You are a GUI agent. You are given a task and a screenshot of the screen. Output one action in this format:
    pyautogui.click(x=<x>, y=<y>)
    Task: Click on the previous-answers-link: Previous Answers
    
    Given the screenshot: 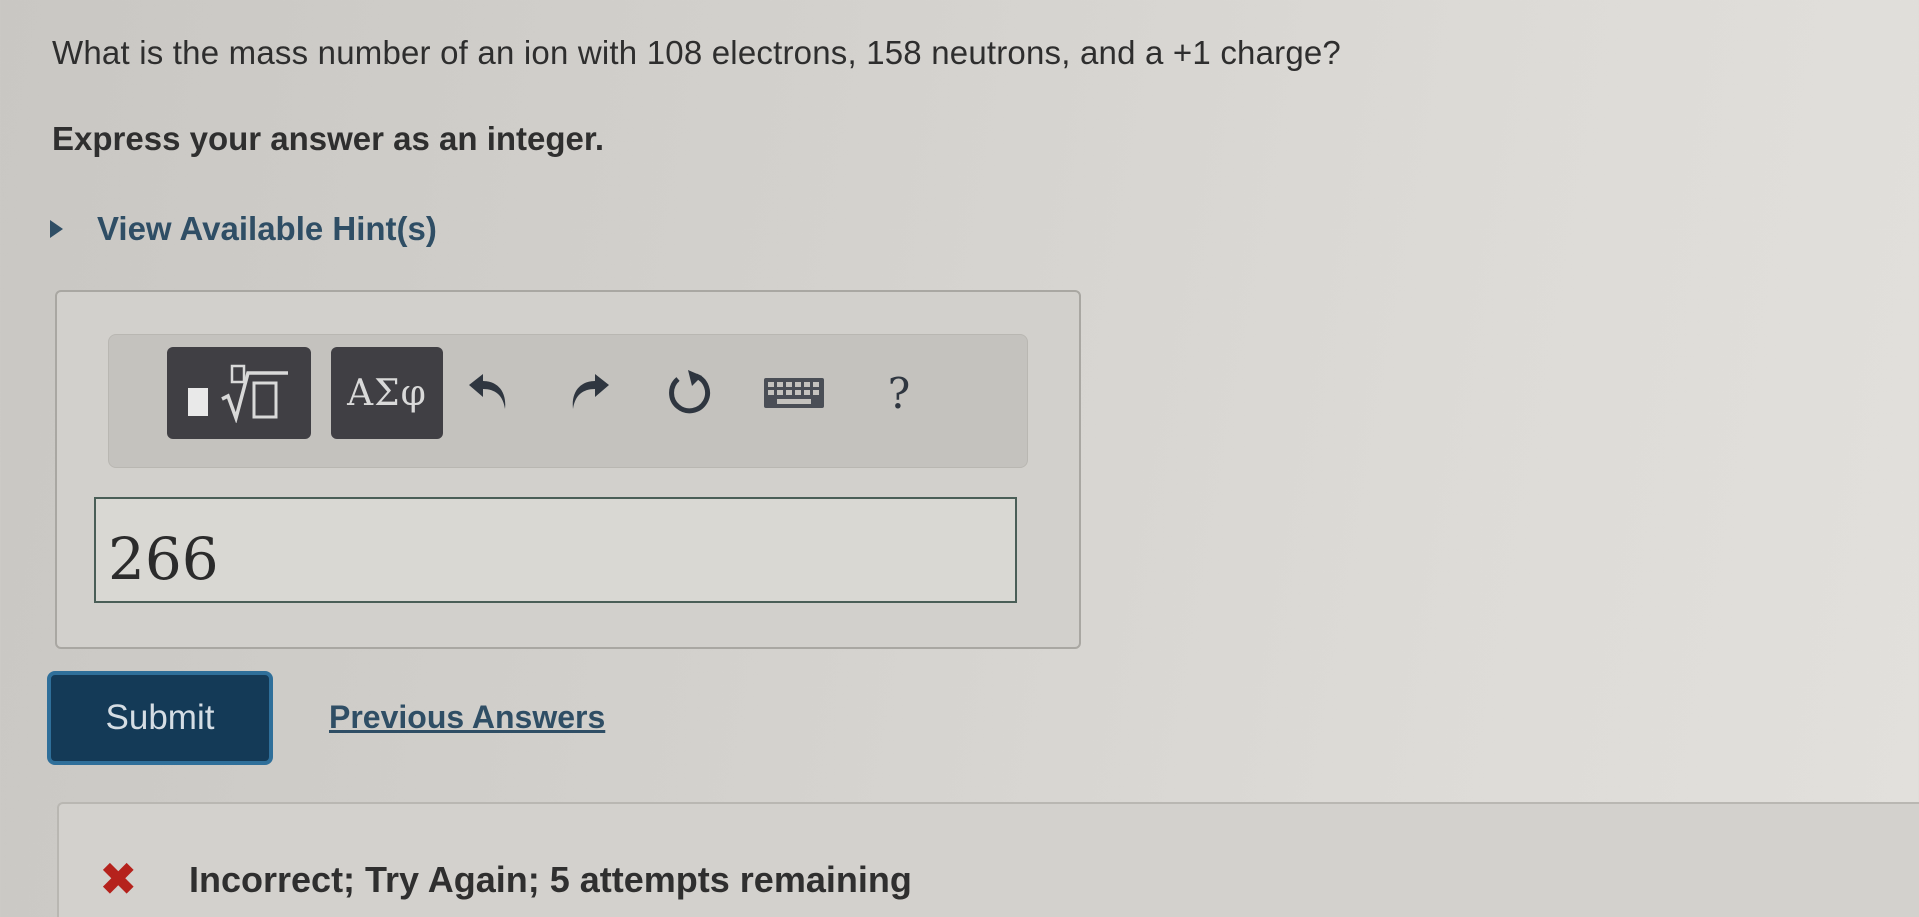 What is the action you would take?
    pyautogui.click(x=467, y=717)
    